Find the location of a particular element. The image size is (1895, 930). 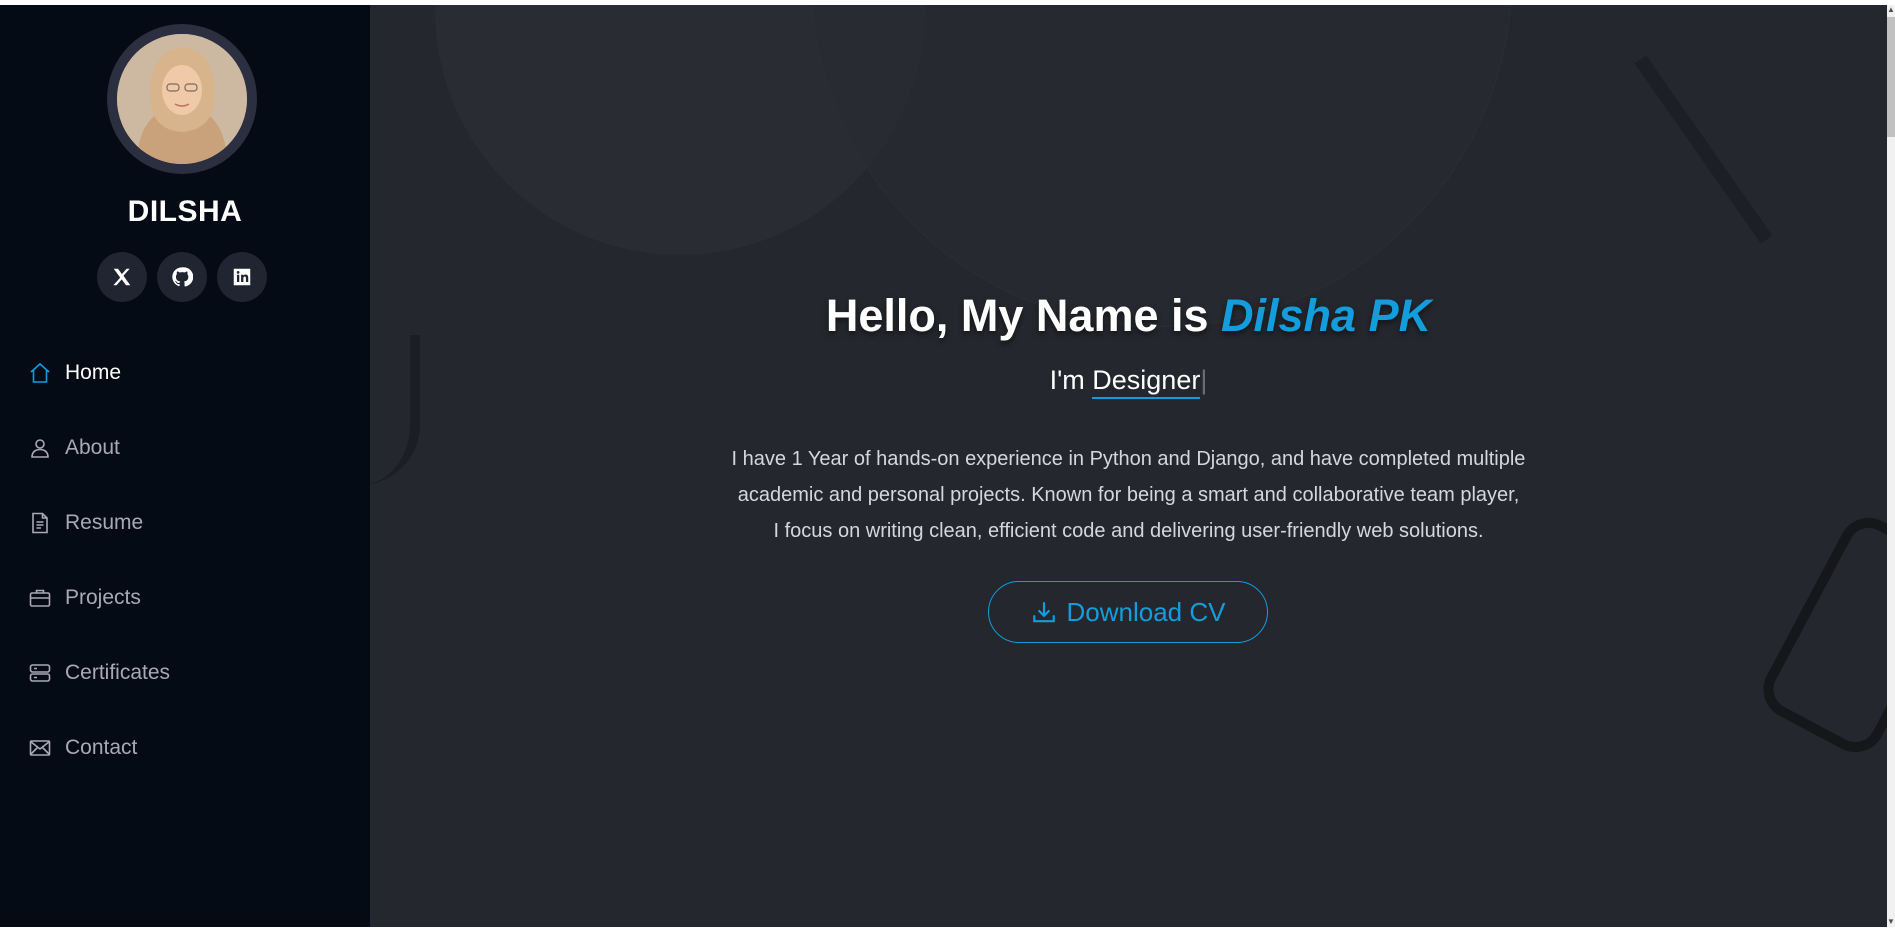

profile-name: DILSHA is located at coordinates (185, 211).